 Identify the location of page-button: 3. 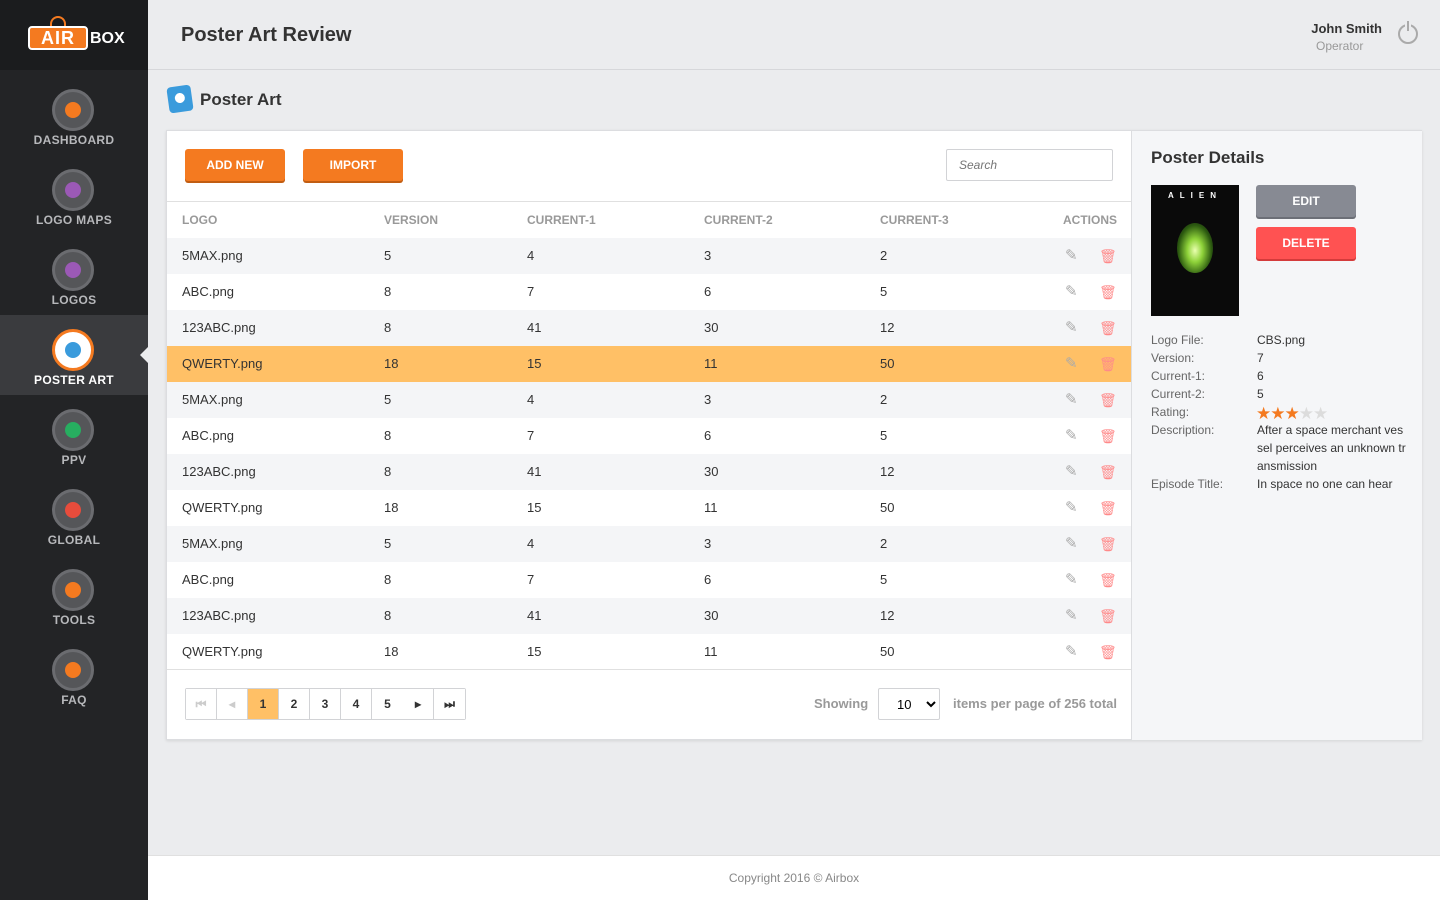
(325, 704).